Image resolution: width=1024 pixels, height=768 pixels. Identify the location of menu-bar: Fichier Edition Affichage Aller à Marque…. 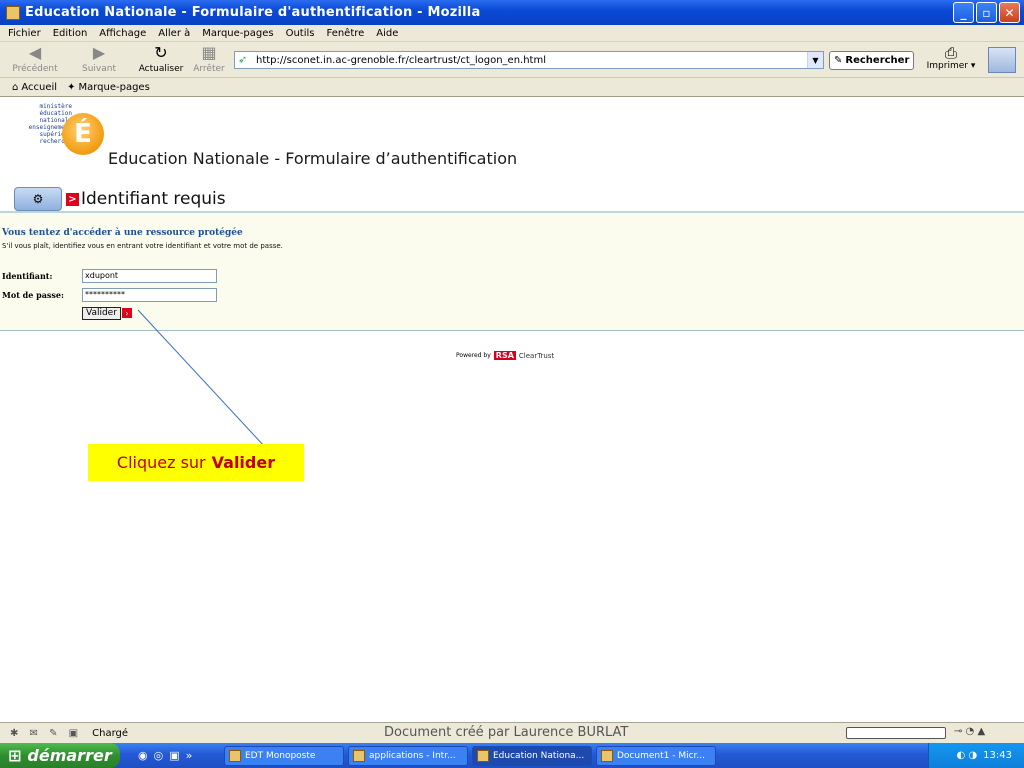
(512, 33).